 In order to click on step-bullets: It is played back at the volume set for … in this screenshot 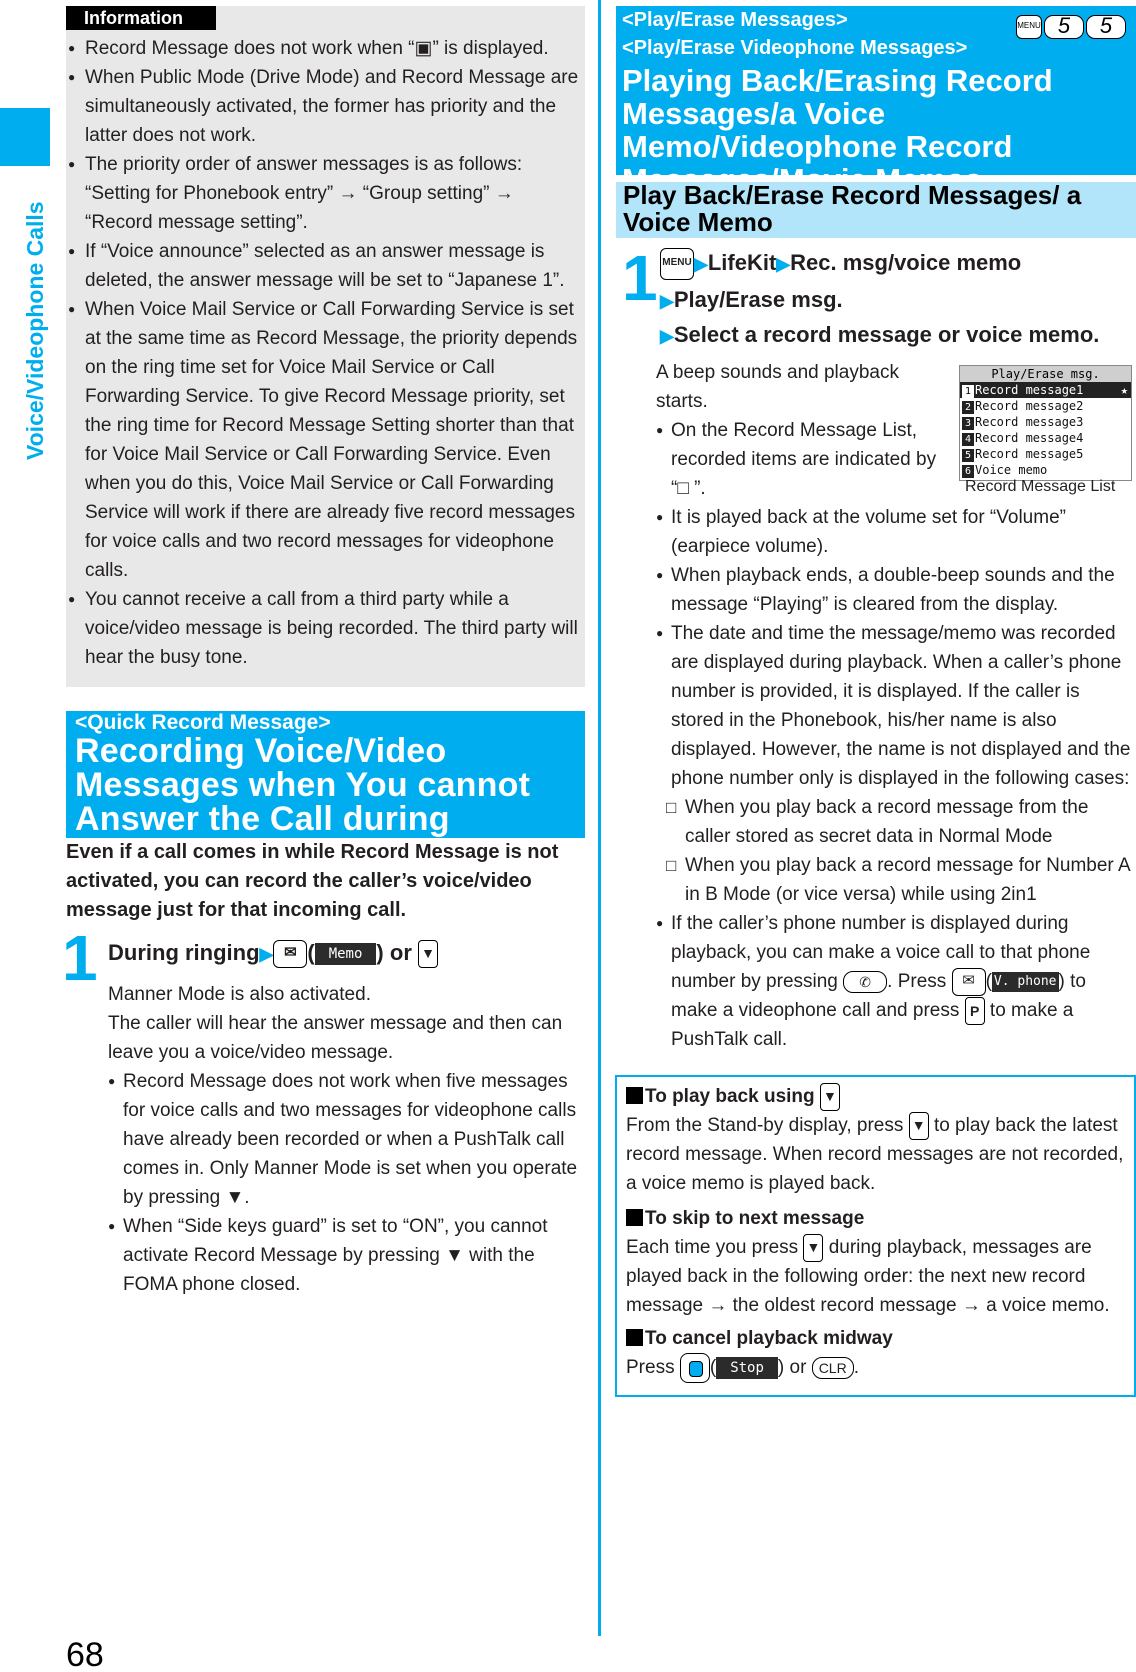, I will do `click(896, 778)`.